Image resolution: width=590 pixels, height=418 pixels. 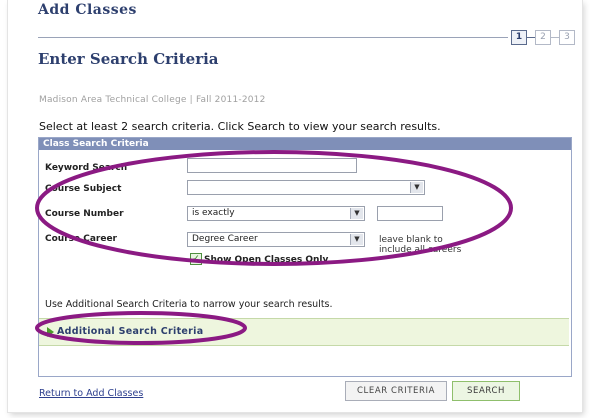 What do you see at coordinates (567, 37) in the screenshot?
I see `step-3: 3` at bounding box center [567, 37].